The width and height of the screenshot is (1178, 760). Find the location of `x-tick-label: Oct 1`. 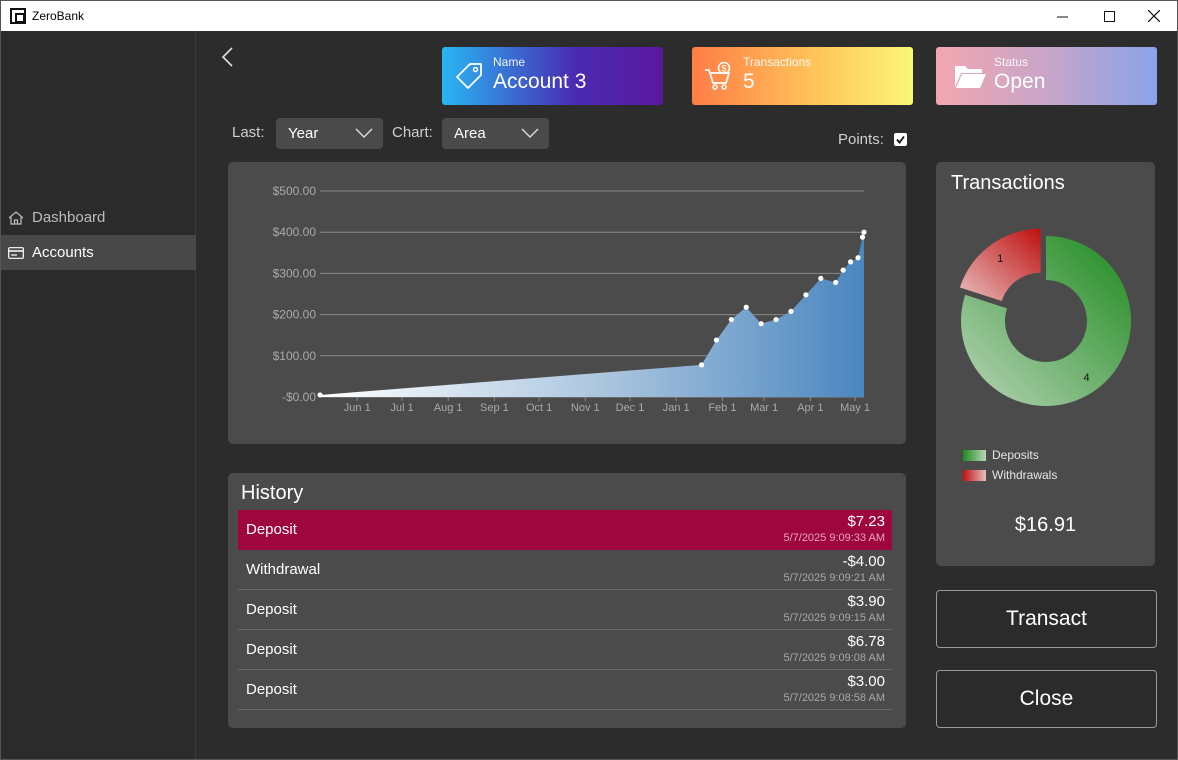

x-tick-label: Oct 1 is located at coordinates (539, 408).